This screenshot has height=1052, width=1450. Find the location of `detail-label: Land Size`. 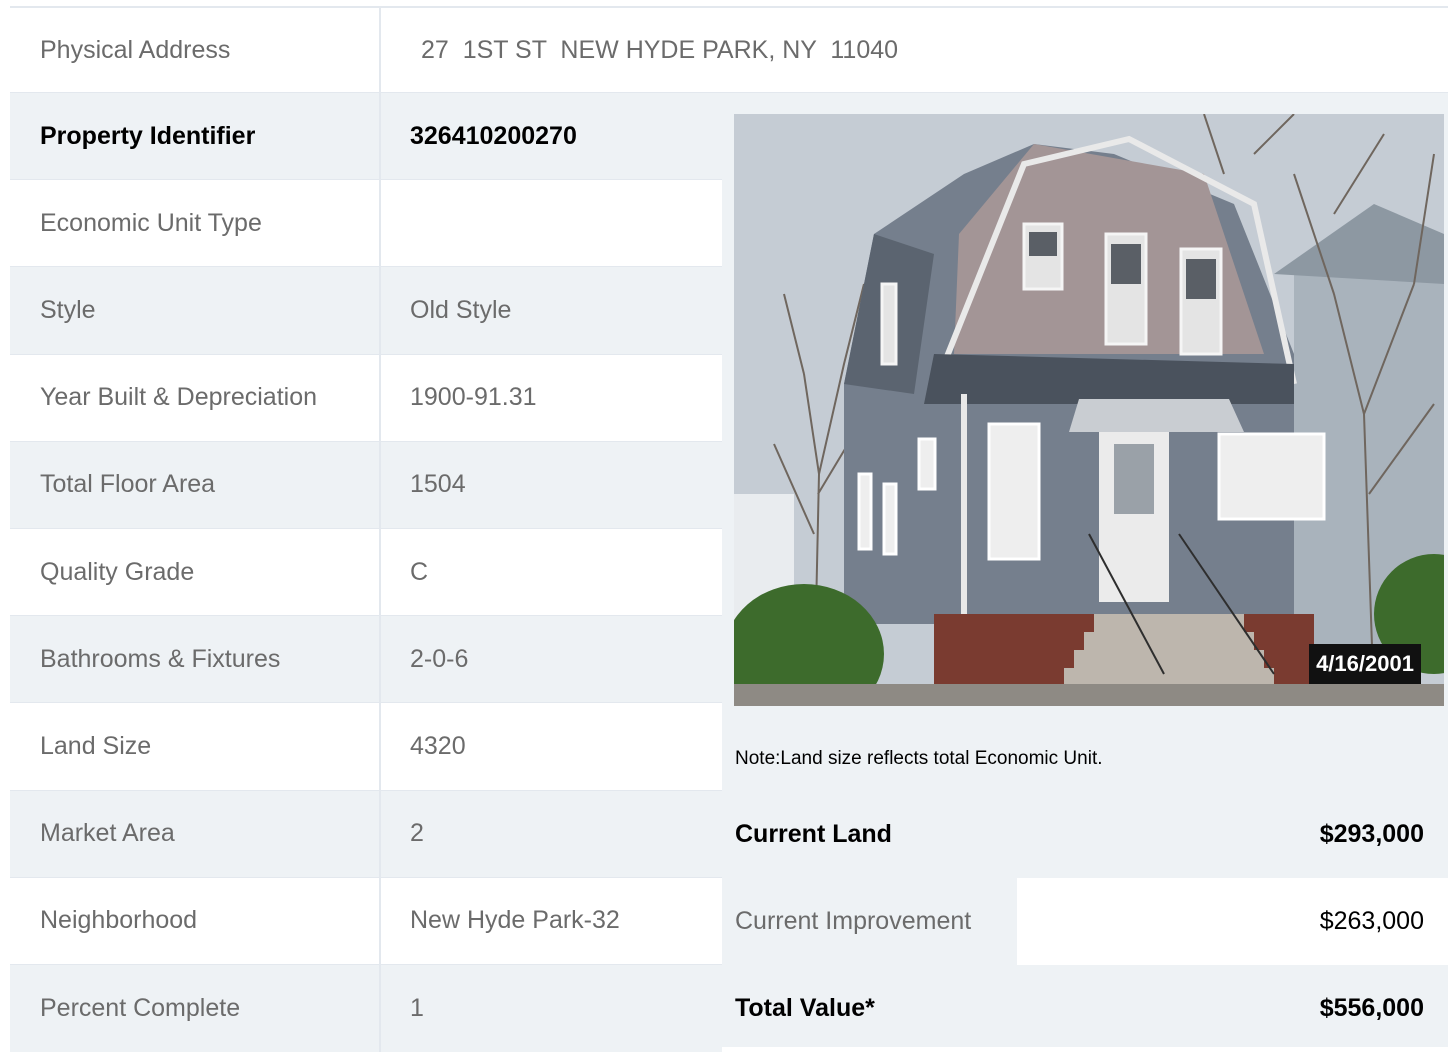

detail-label: Land Size is located at coordinates (195, 746).